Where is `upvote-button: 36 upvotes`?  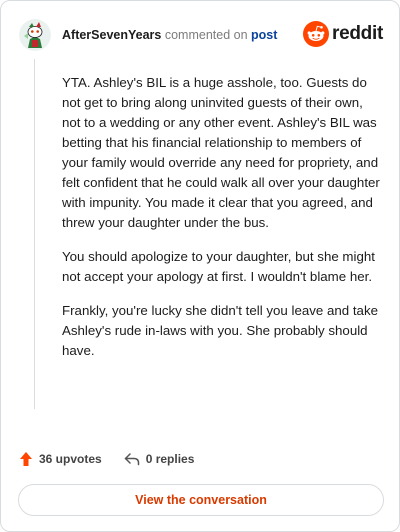 upvote-button: 36 upvotes is located at coordinates (60, 459).